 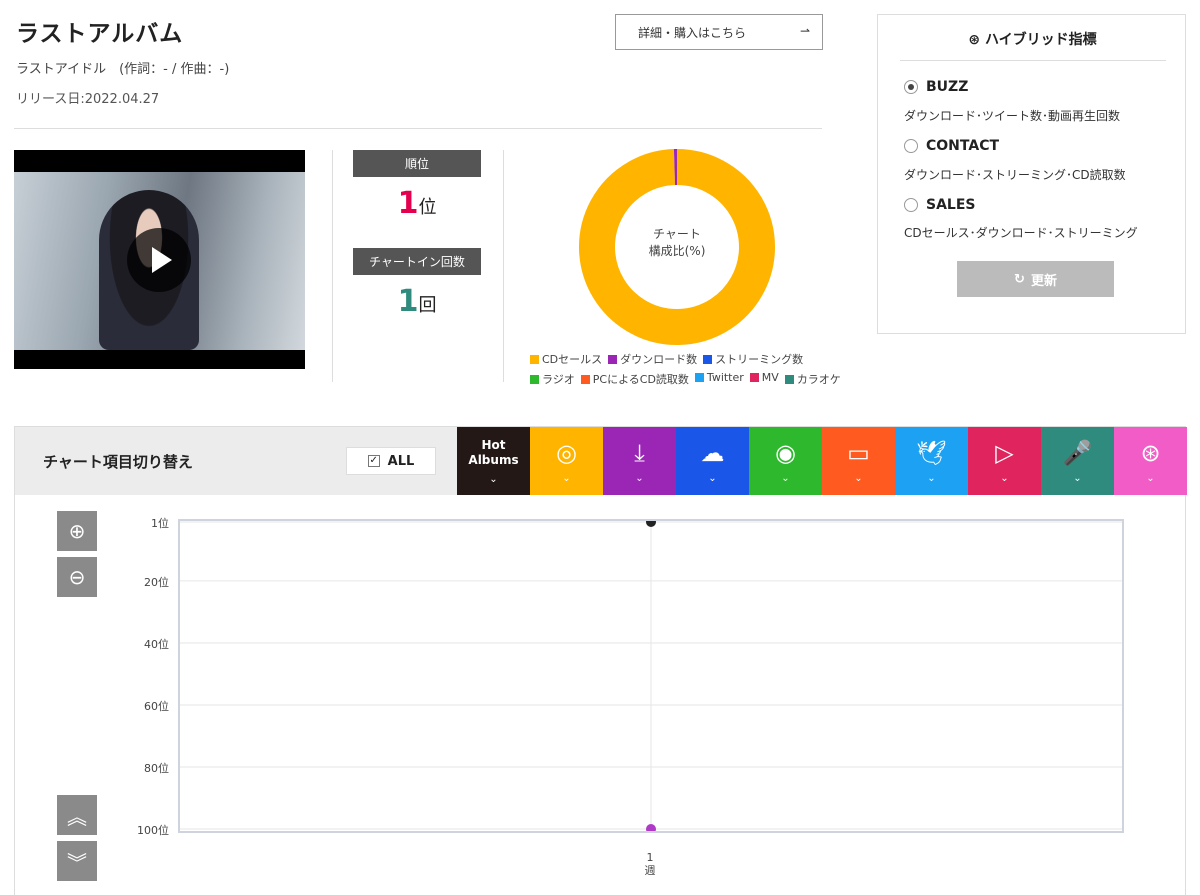 I want to click on tab-download: ⤓ ⌄, so click(x=639, y=461).